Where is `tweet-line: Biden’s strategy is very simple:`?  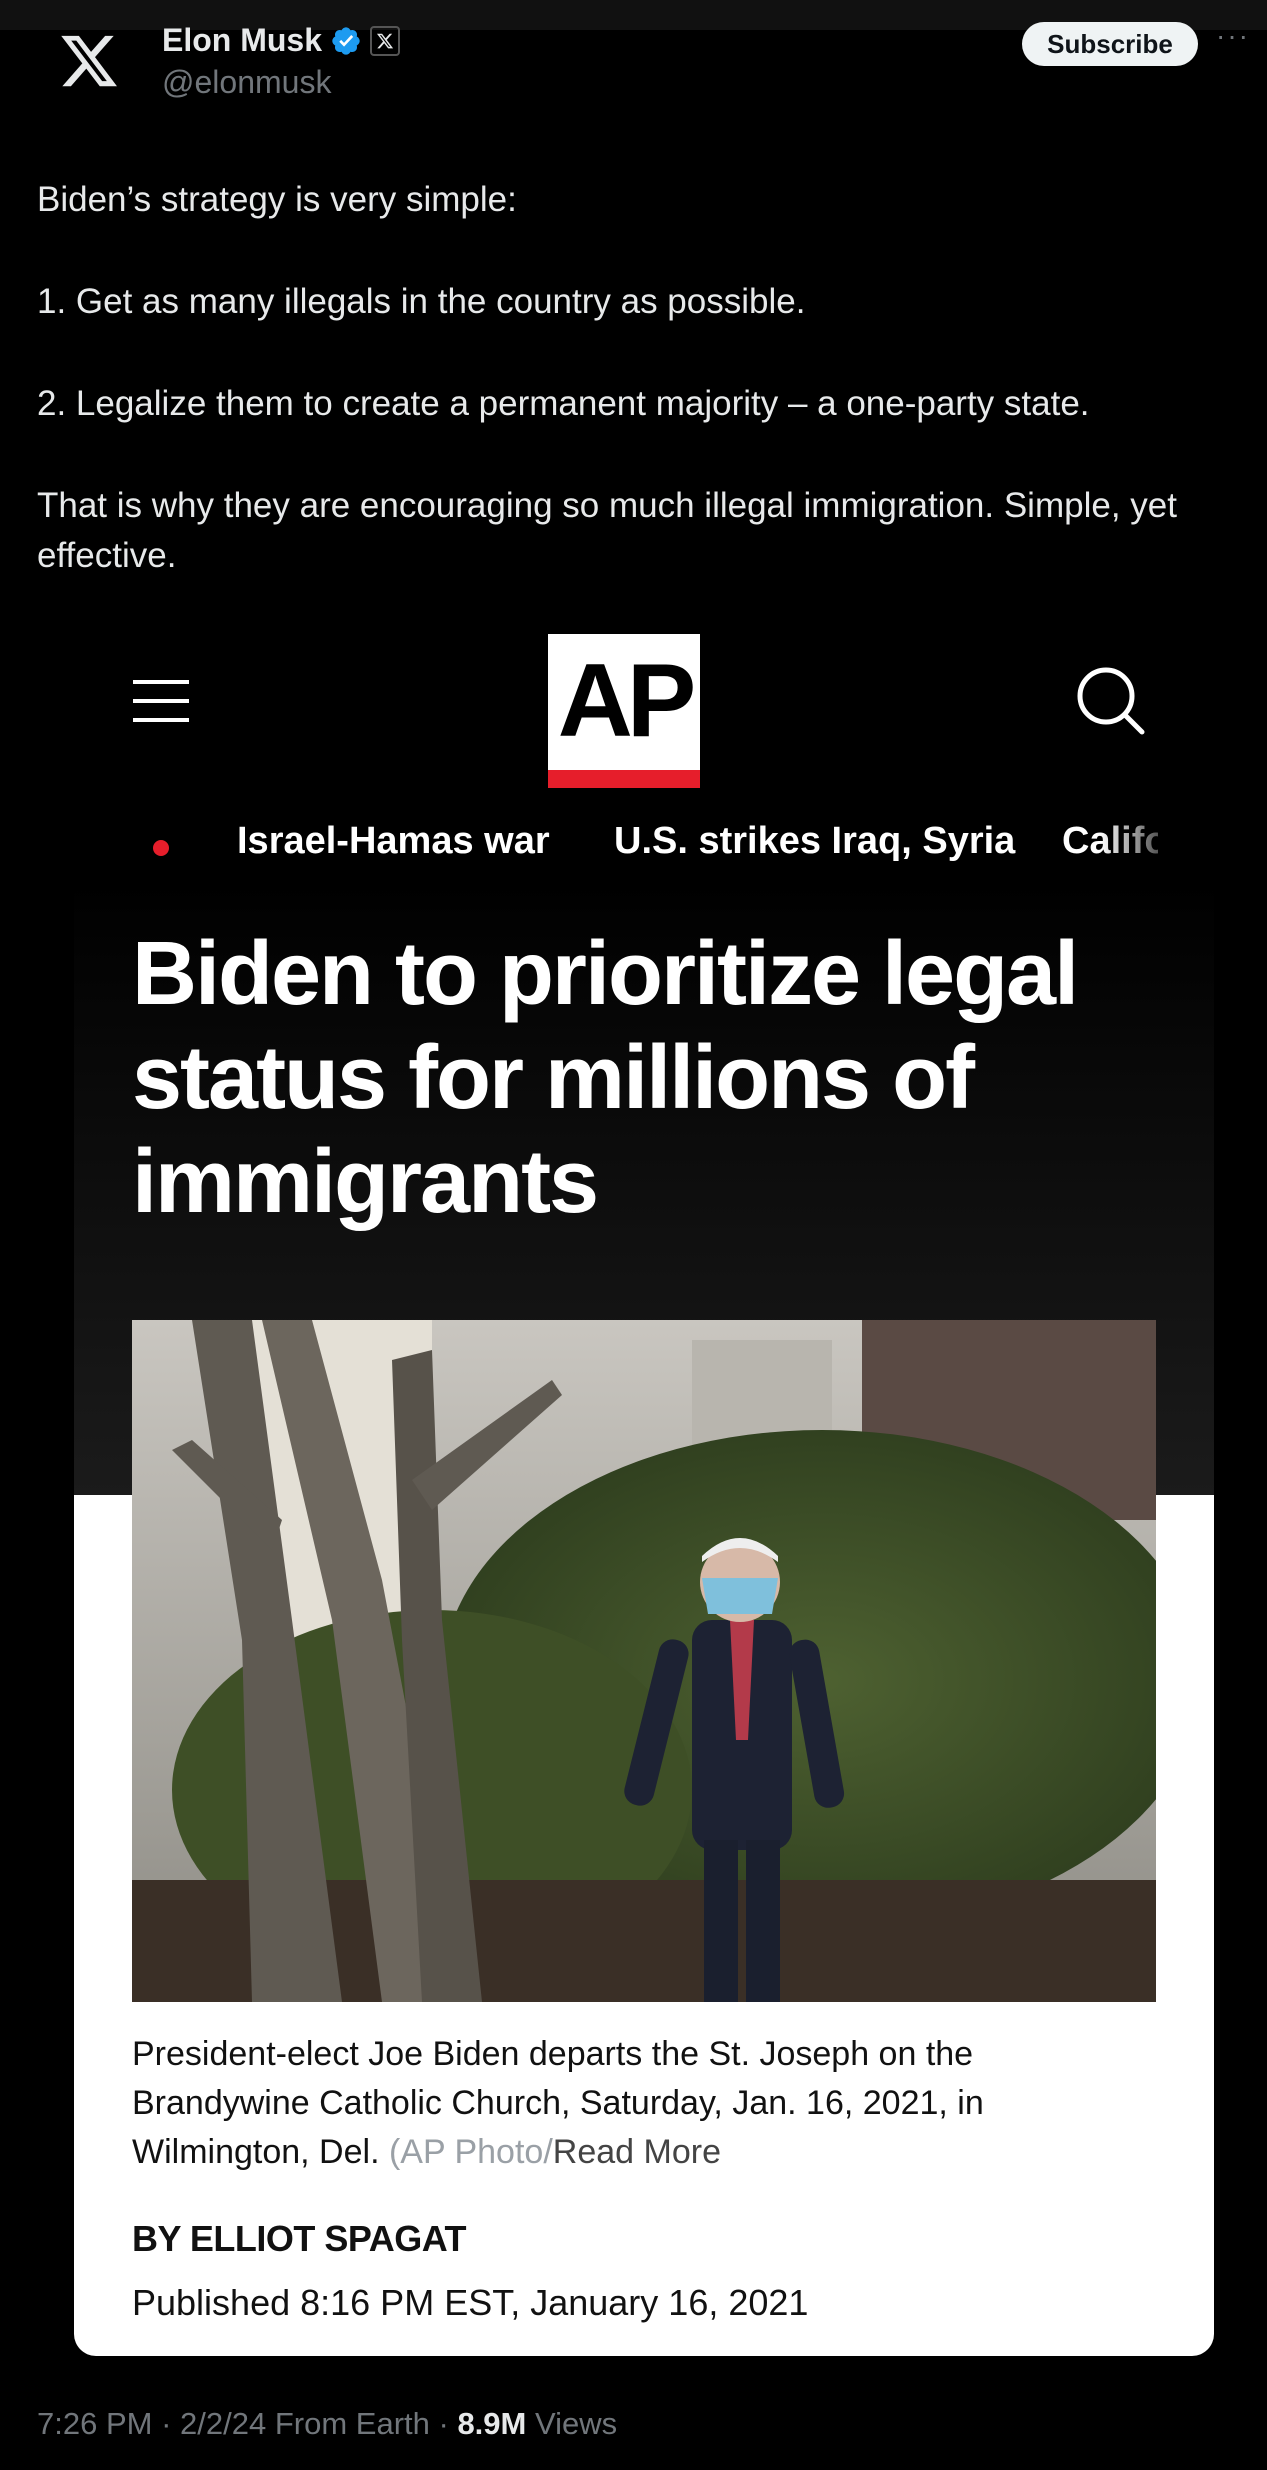 tweet-line: Biden’s strategy is very simple: is located at coordinates (277, 199).